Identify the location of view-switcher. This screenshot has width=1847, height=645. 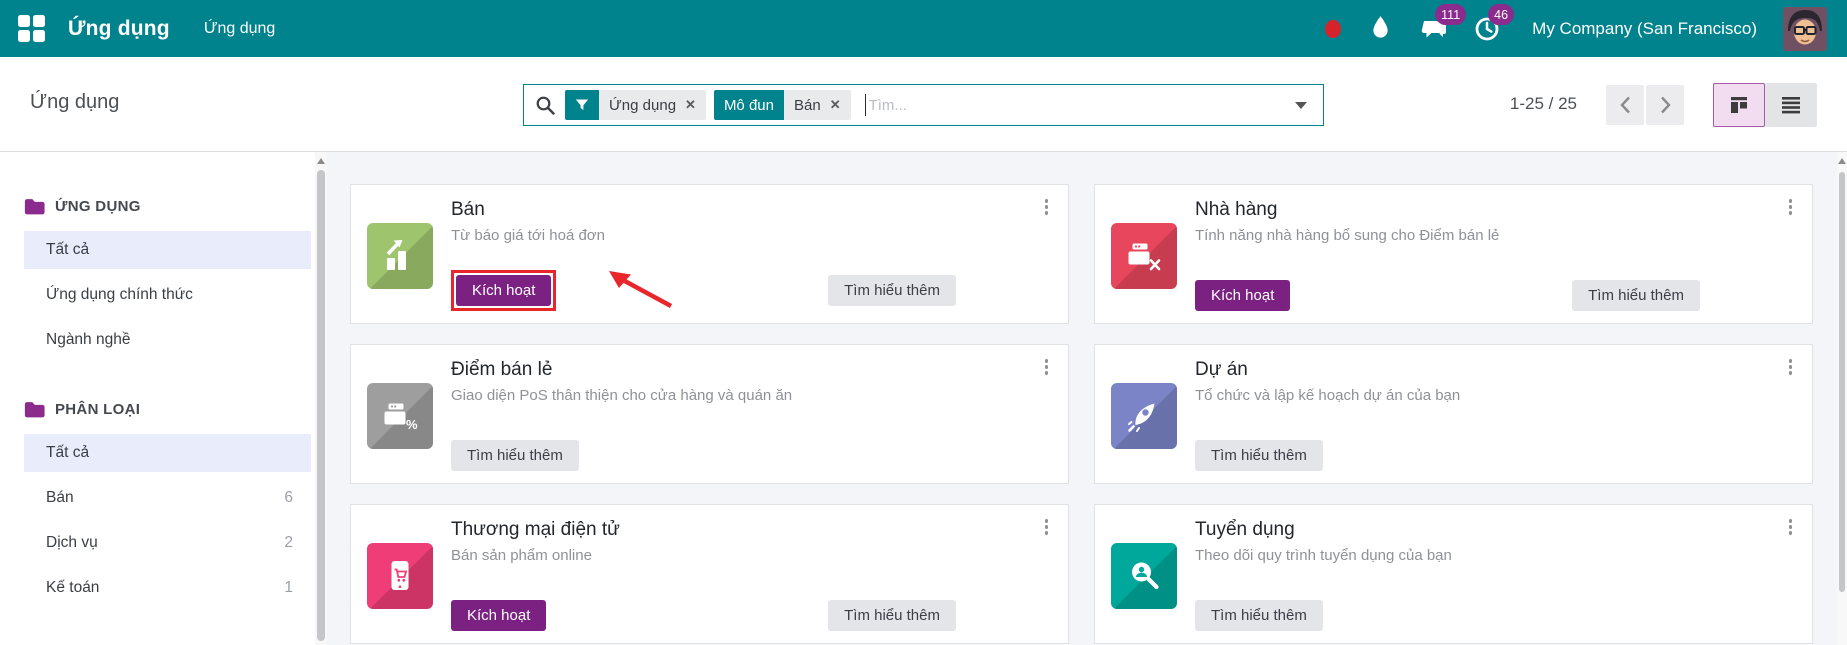
(1765, 105).